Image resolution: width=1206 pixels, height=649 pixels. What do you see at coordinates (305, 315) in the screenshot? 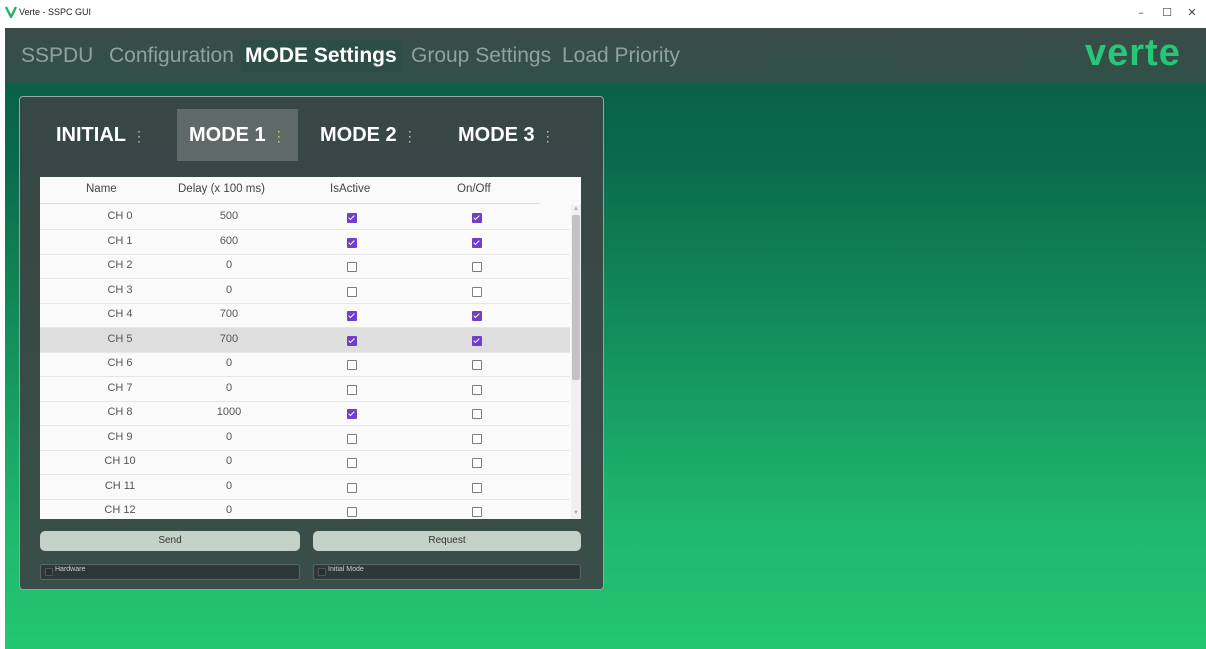
I see `table-row: CH 4 700` at bounding box center [305, 315].